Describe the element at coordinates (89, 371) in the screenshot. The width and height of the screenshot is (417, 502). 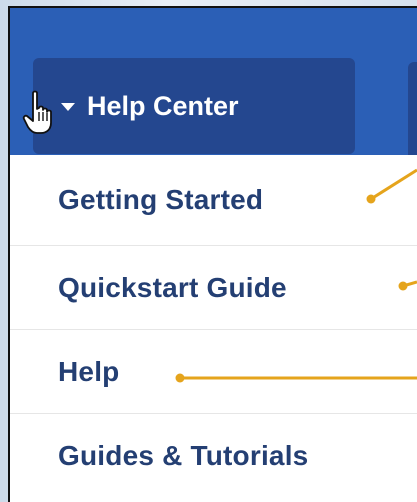
I see `menu-item-label: Help` at that location.